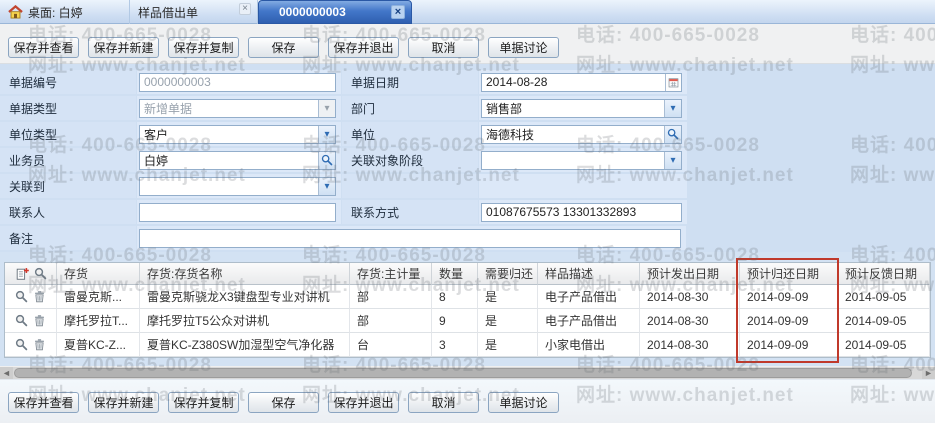 The width and height of the screenshot is (935, 423). I want to click on column-header: 数量, so click(455, 274).